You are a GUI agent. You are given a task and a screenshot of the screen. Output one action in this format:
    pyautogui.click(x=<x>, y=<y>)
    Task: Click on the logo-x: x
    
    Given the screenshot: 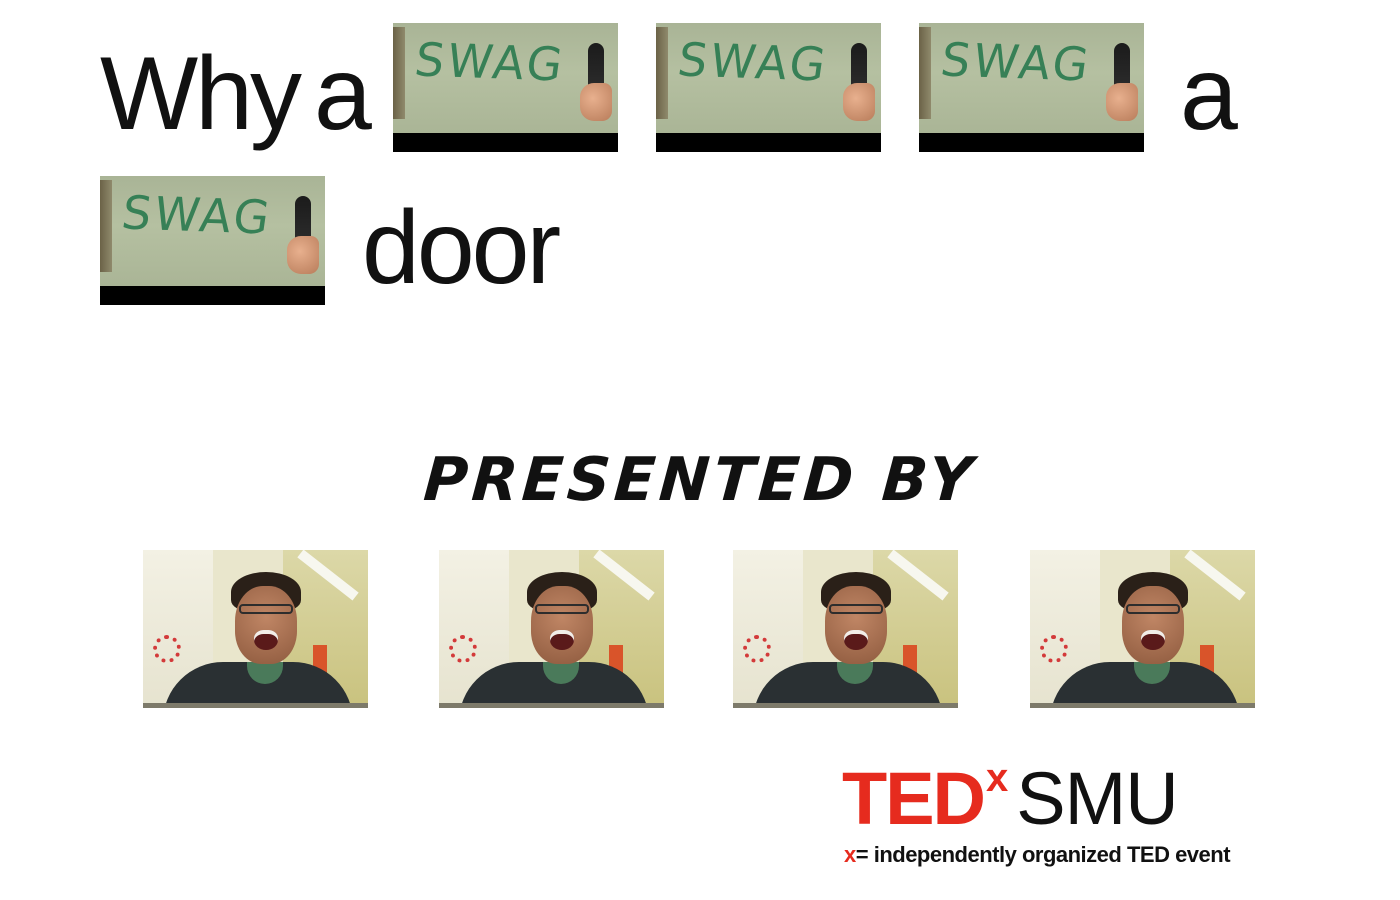 What is the action you would take?
    pyautogui.click(x=997, y=778)
    